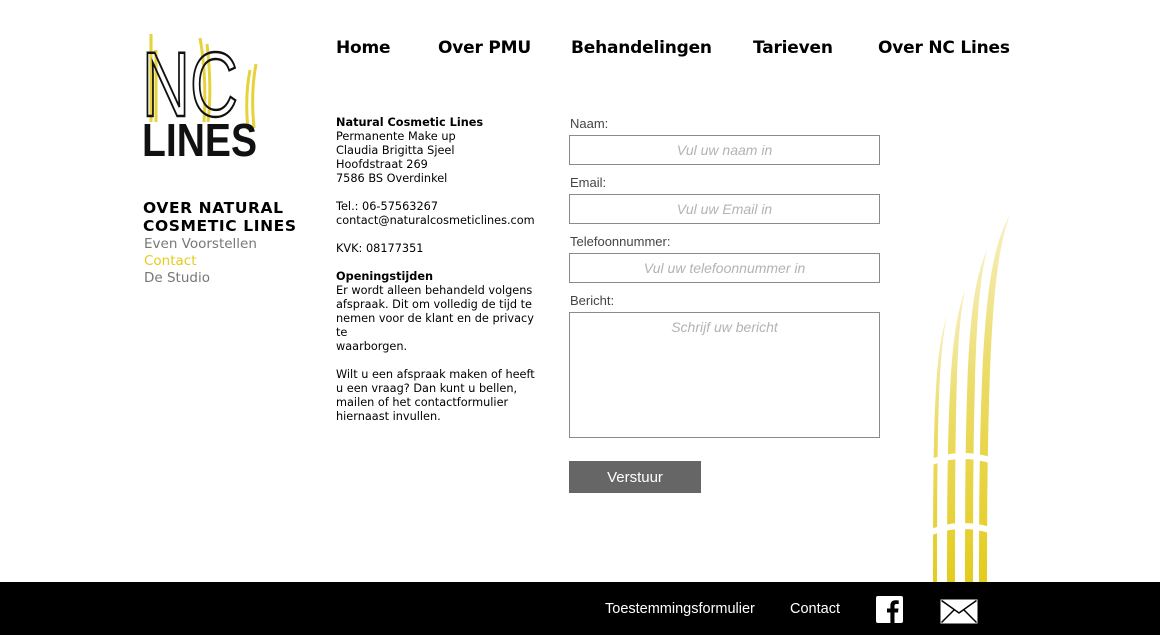  Describe the element at coordinates (959, 611) in the screenshot. I see `mail-icon` at that location.